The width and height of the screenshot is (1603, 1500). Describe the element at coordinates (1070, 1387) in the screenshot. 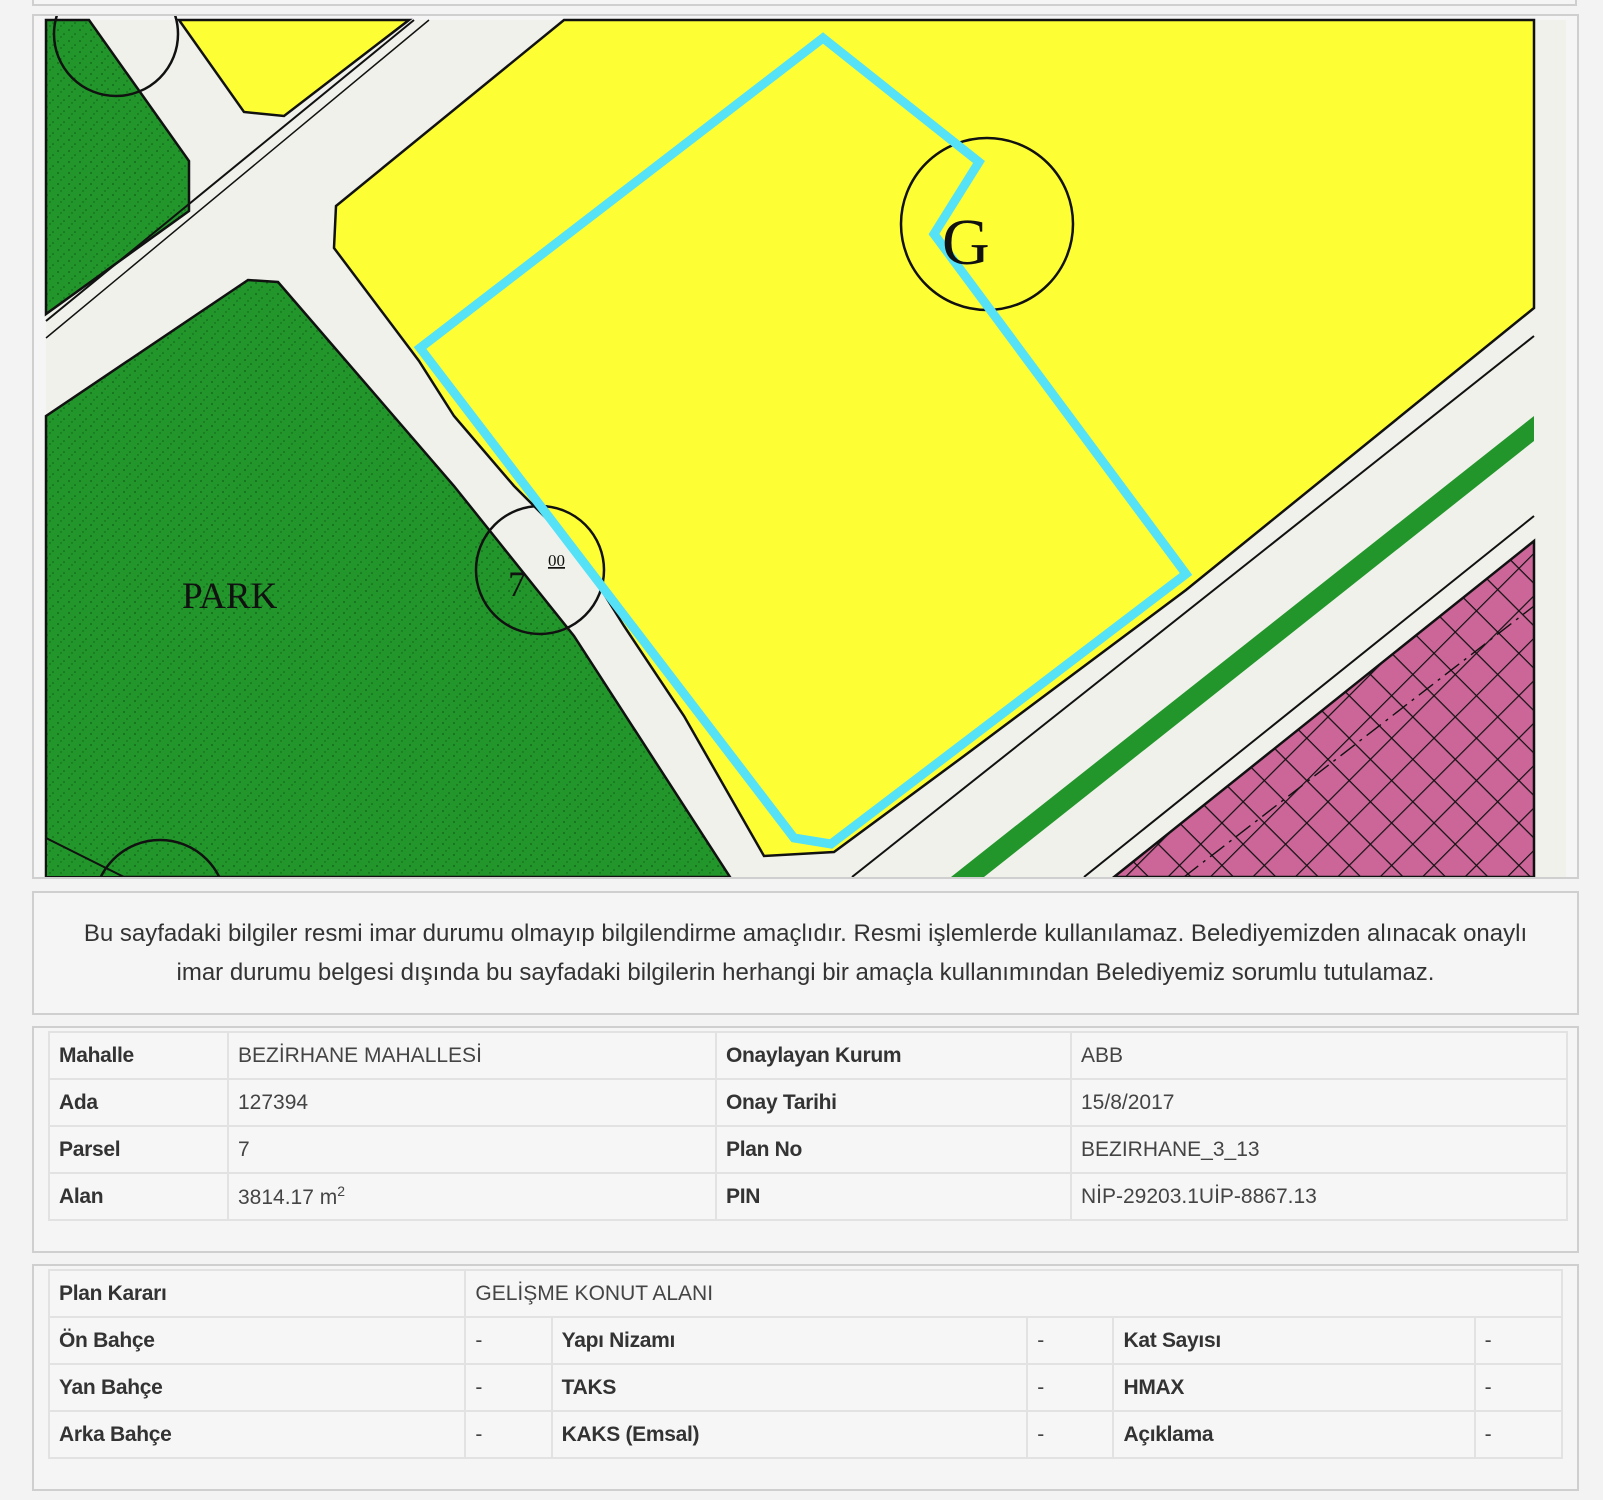

I see `taks-value: -` at that location.